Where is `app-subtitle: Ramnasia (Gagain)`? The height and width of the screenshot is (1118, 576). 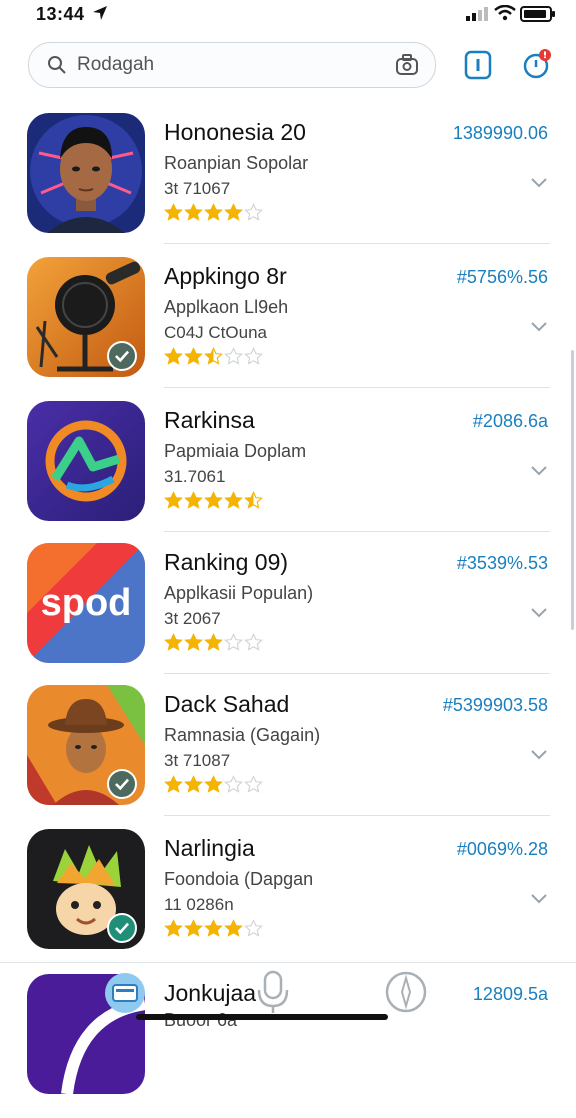
app-subtitle: Ramnasia (Gagain) is located at coordinates (242, 735).